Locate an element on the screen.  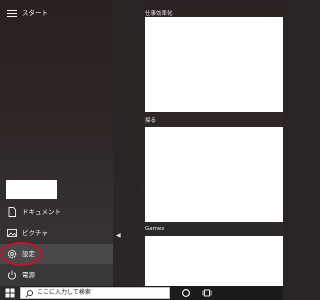
start-item-pictures: ピクチャ is located at coordinates (56, 233).